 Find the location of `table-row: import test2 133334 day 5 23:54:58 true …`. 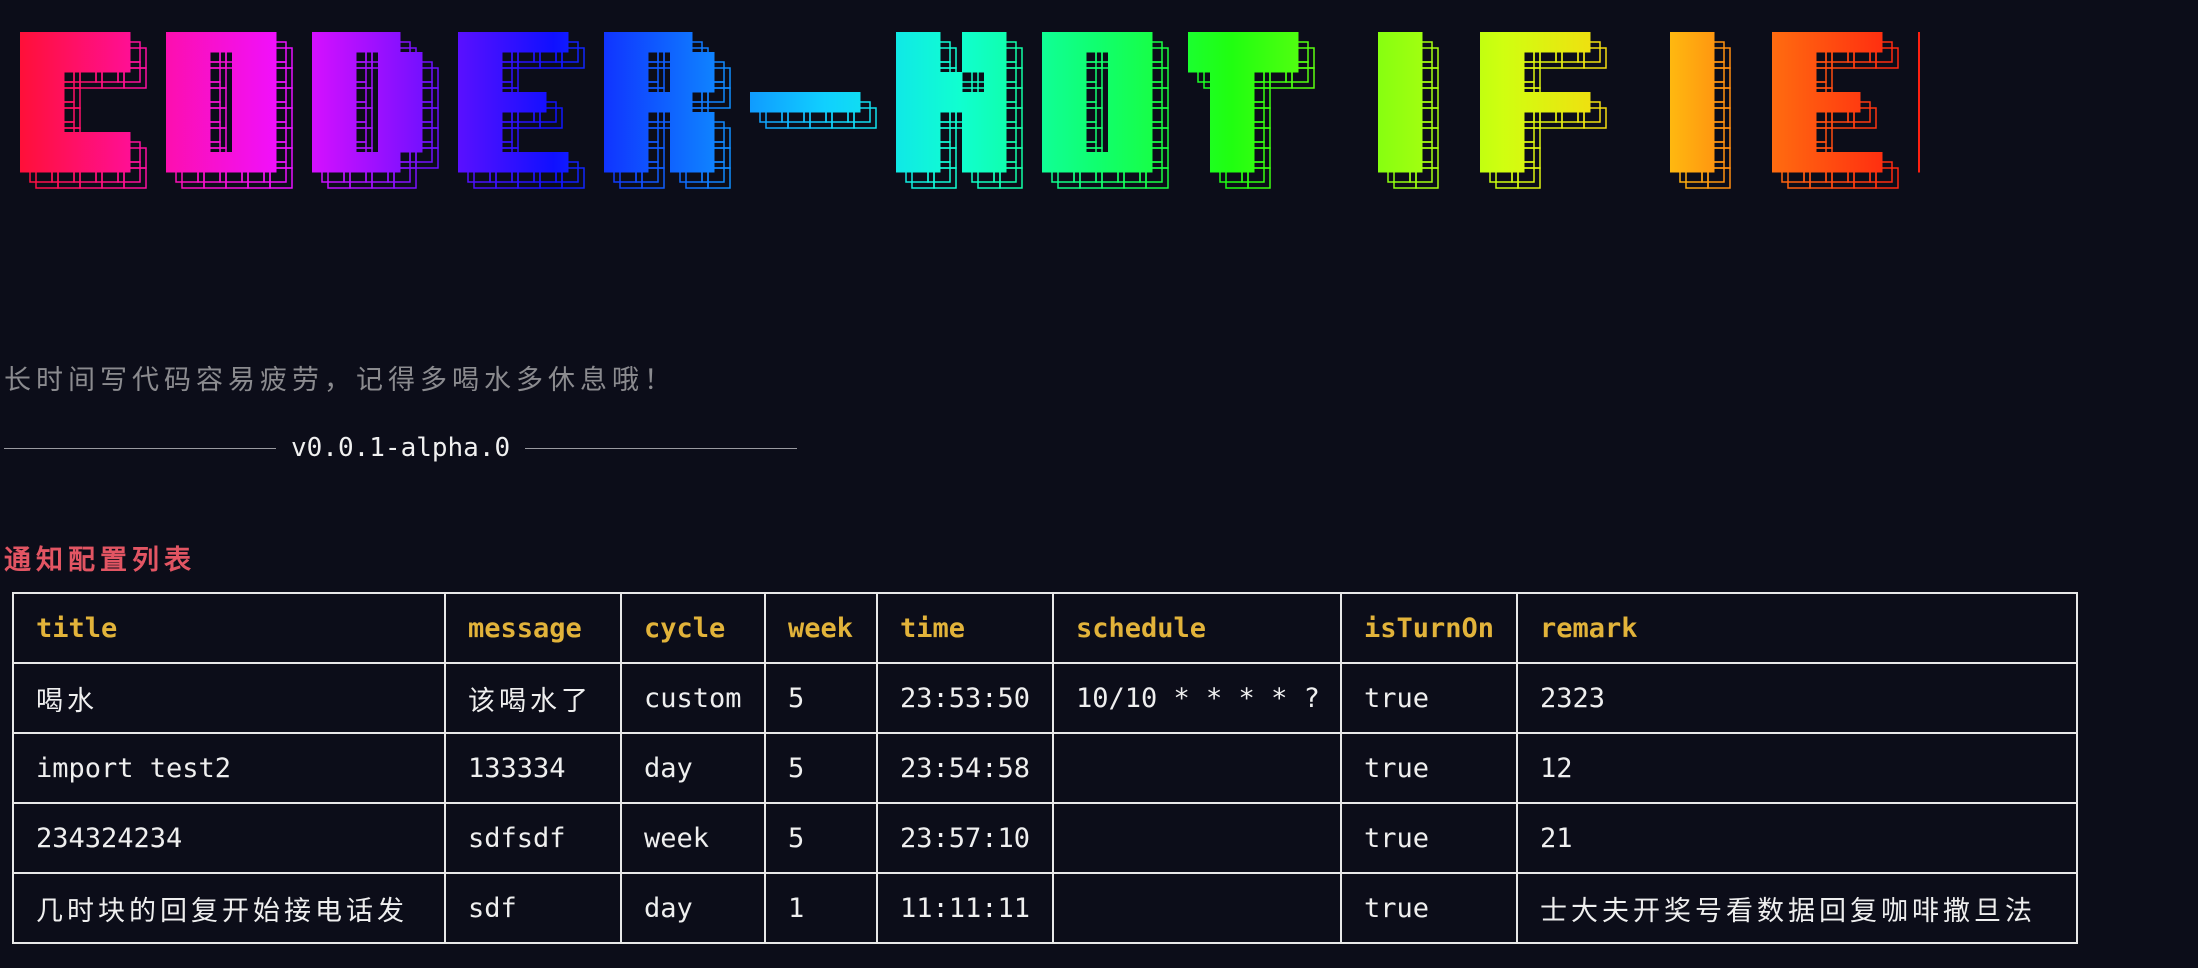

table-row: import test2 133334 day 5 23:54:58 true … is located at coordinates (1045, 768).